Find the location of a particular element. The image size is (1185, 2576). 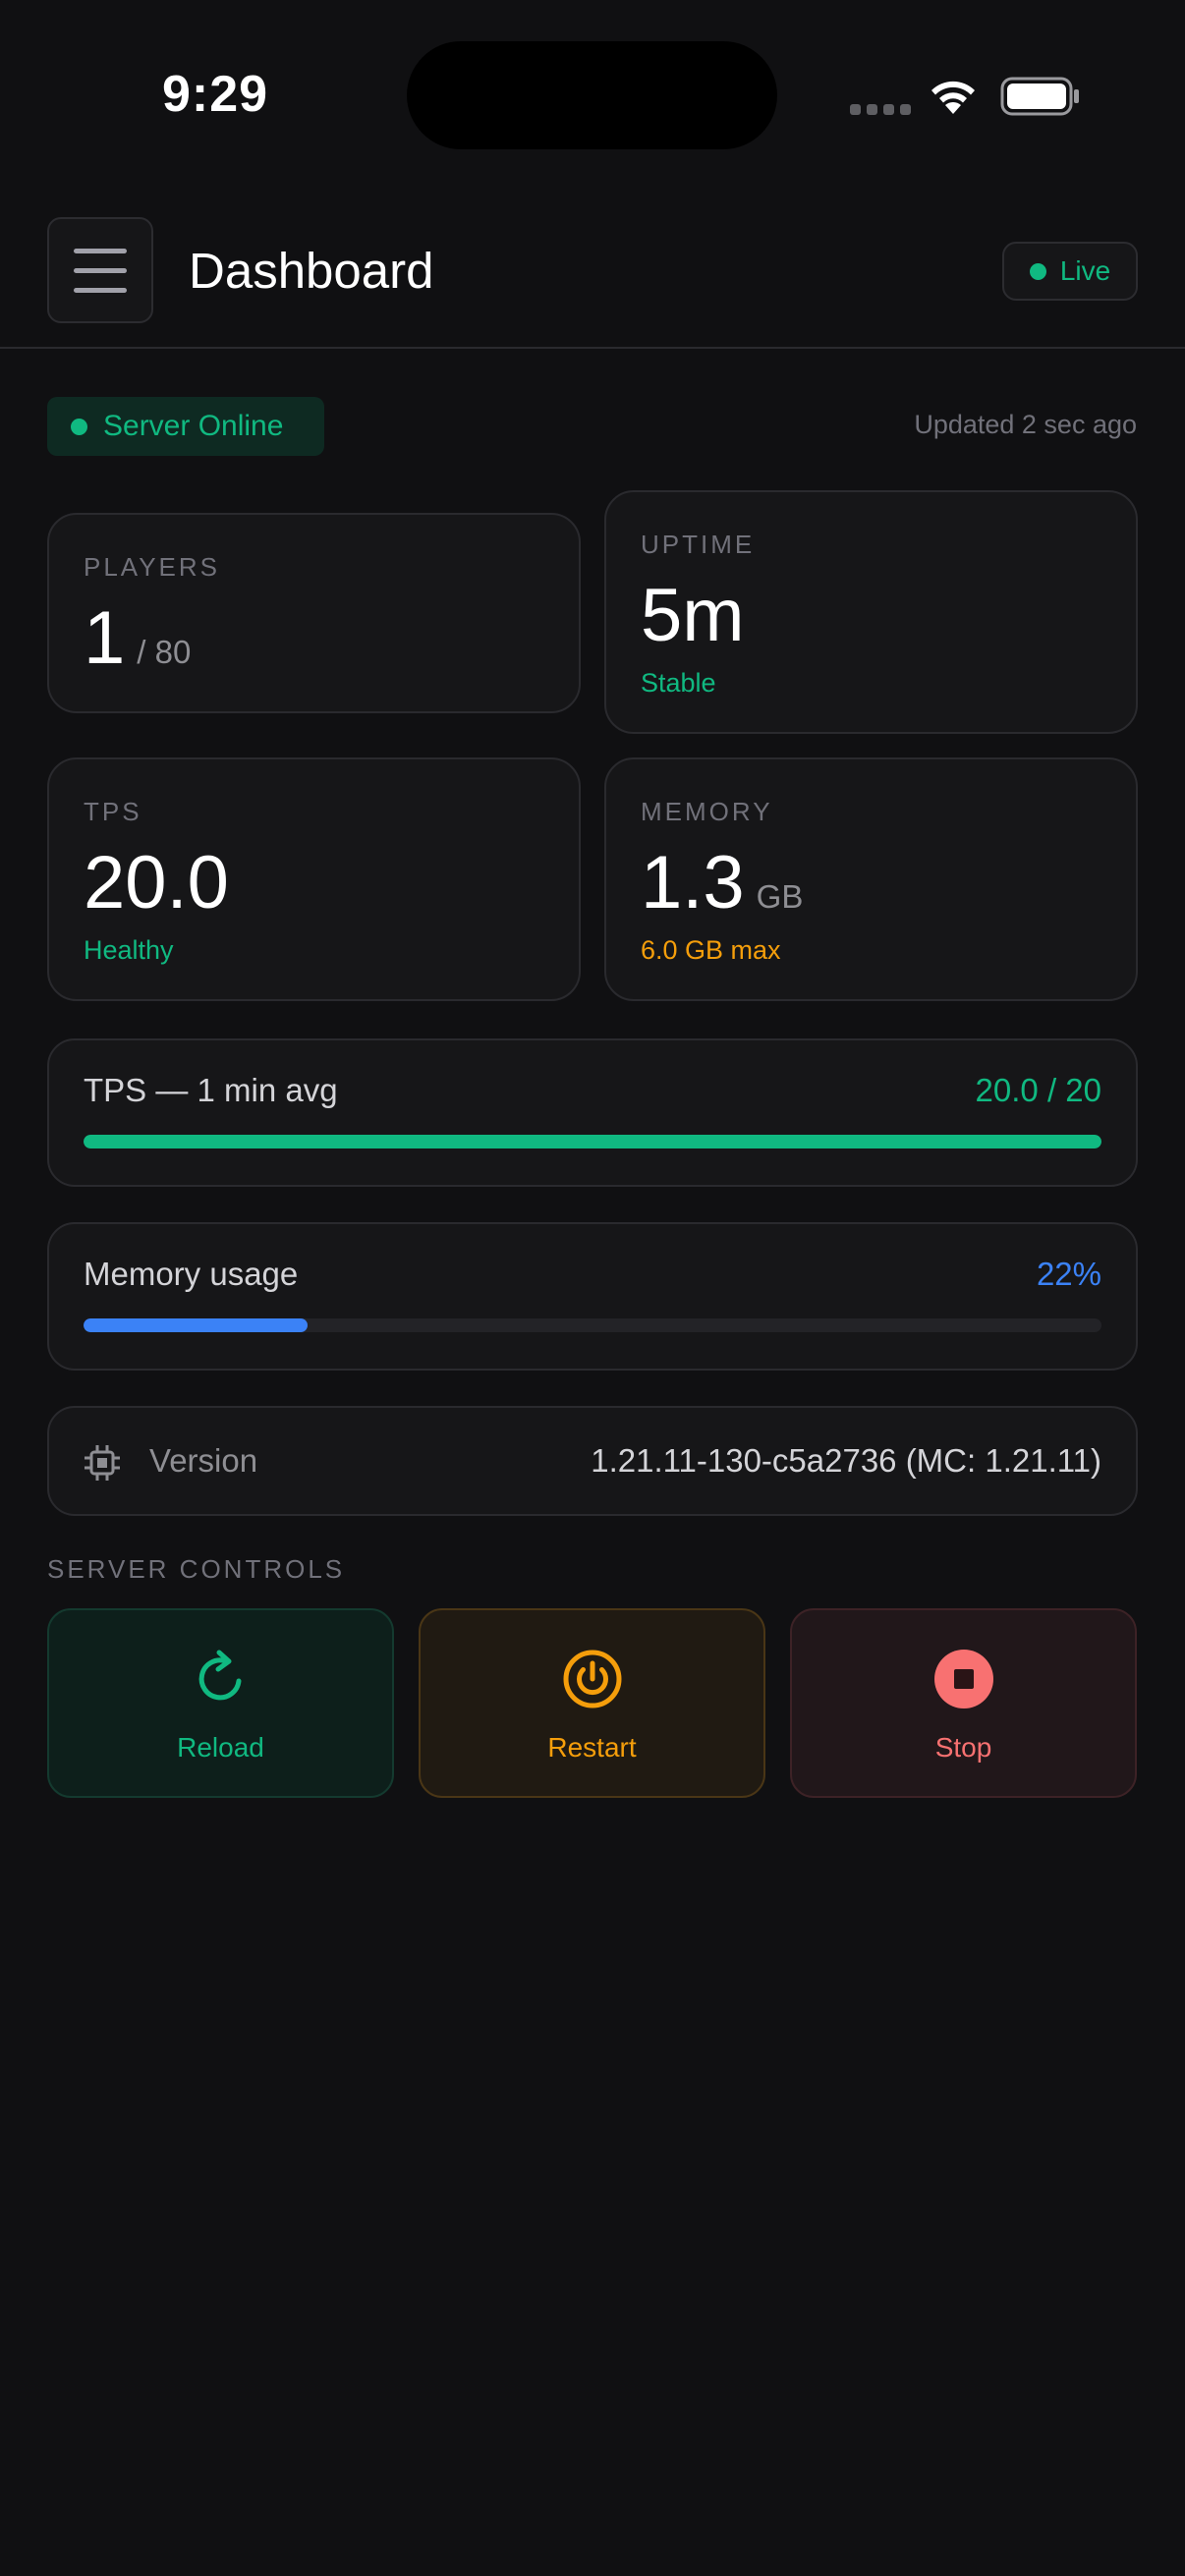

players-card: PLAYERS 1 / 80 is located at coordinates (314, 613).